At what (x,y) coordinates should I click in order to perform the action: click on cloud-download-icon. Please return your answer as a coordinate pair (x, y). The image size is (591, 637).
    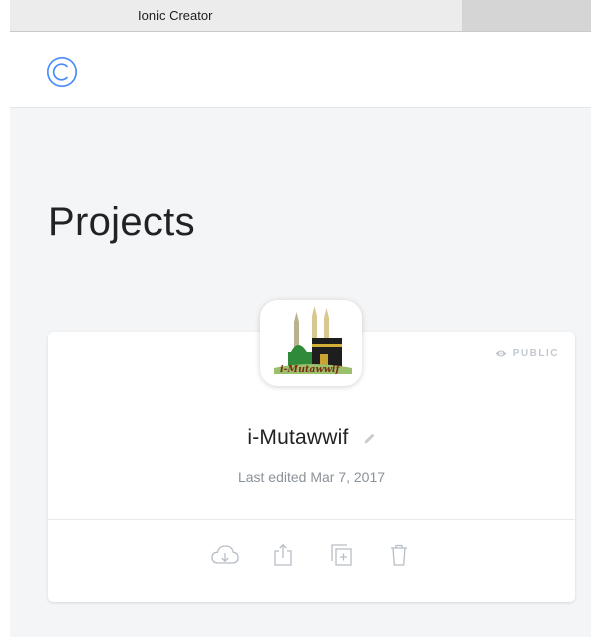
    Looking at the image, I should click on (224, 554).